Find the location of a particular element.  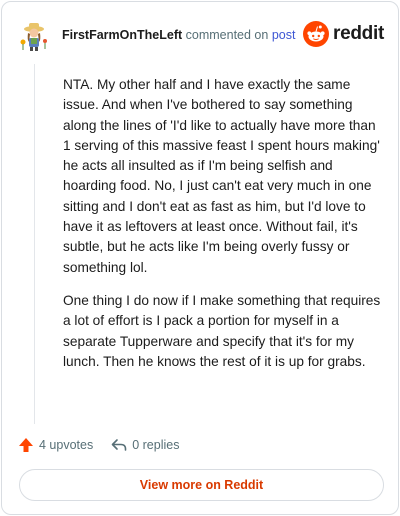

reply-count: 0 replies is located at coordinates (156, 445).